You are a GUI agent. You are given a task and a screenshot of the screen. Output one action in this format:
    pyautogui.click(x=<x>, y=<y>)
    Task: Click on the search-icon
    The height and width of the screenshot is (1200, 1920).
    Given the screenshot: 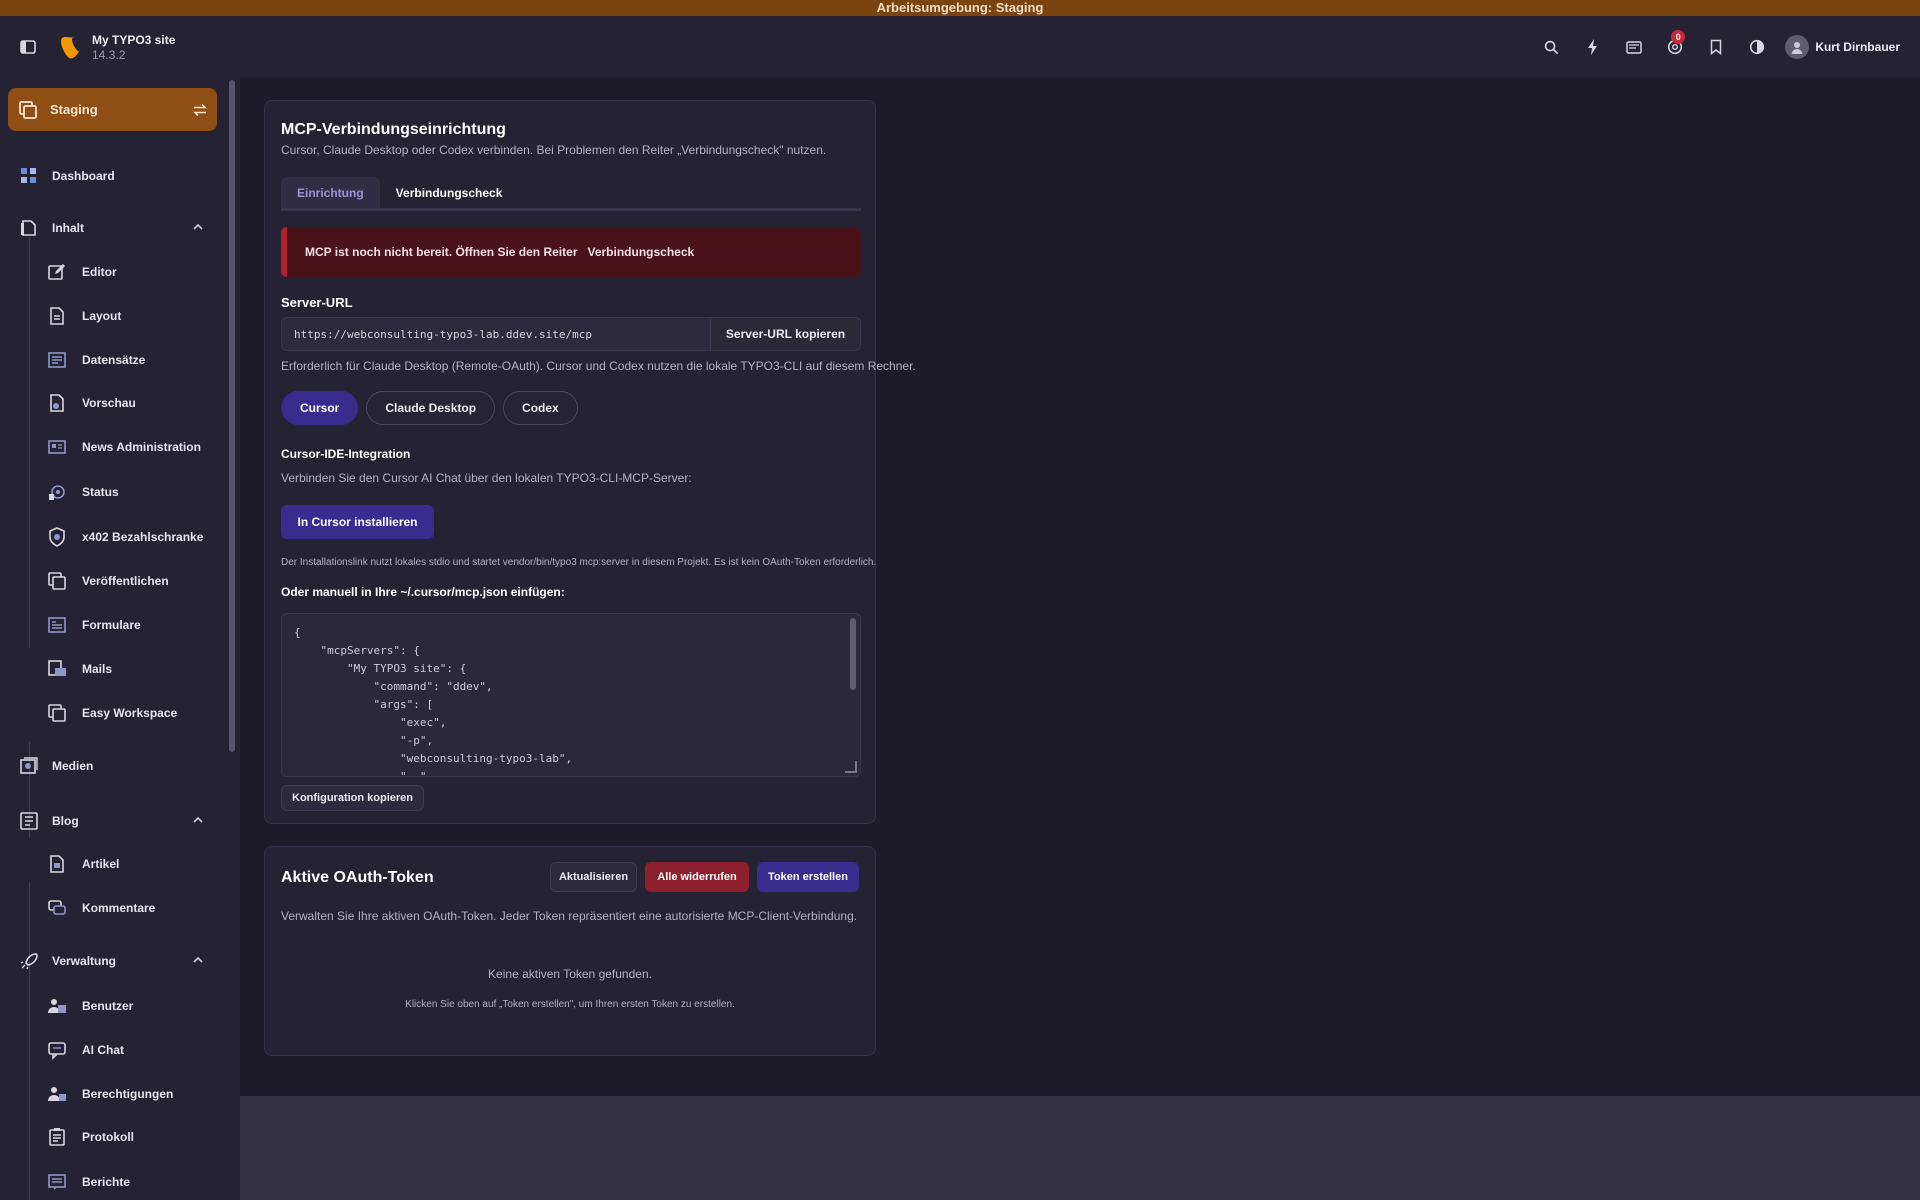 What is the action you would take?
    pyautogui.click(x=1552, y=47)
    